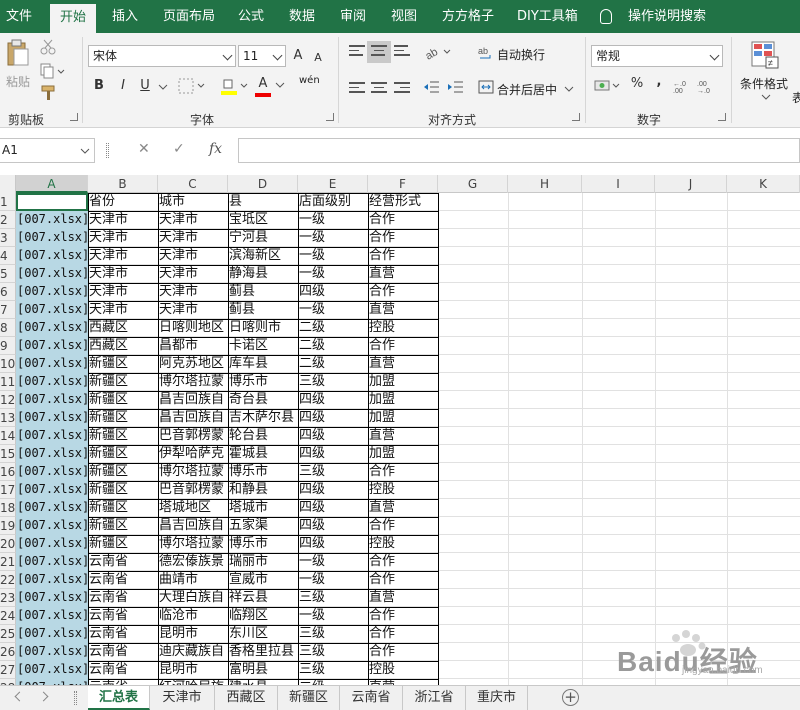  What do you see at coordinates (263, 400) in the screenshot?
I see `table-cell: 奇台县` at bounding box center [263, 400].